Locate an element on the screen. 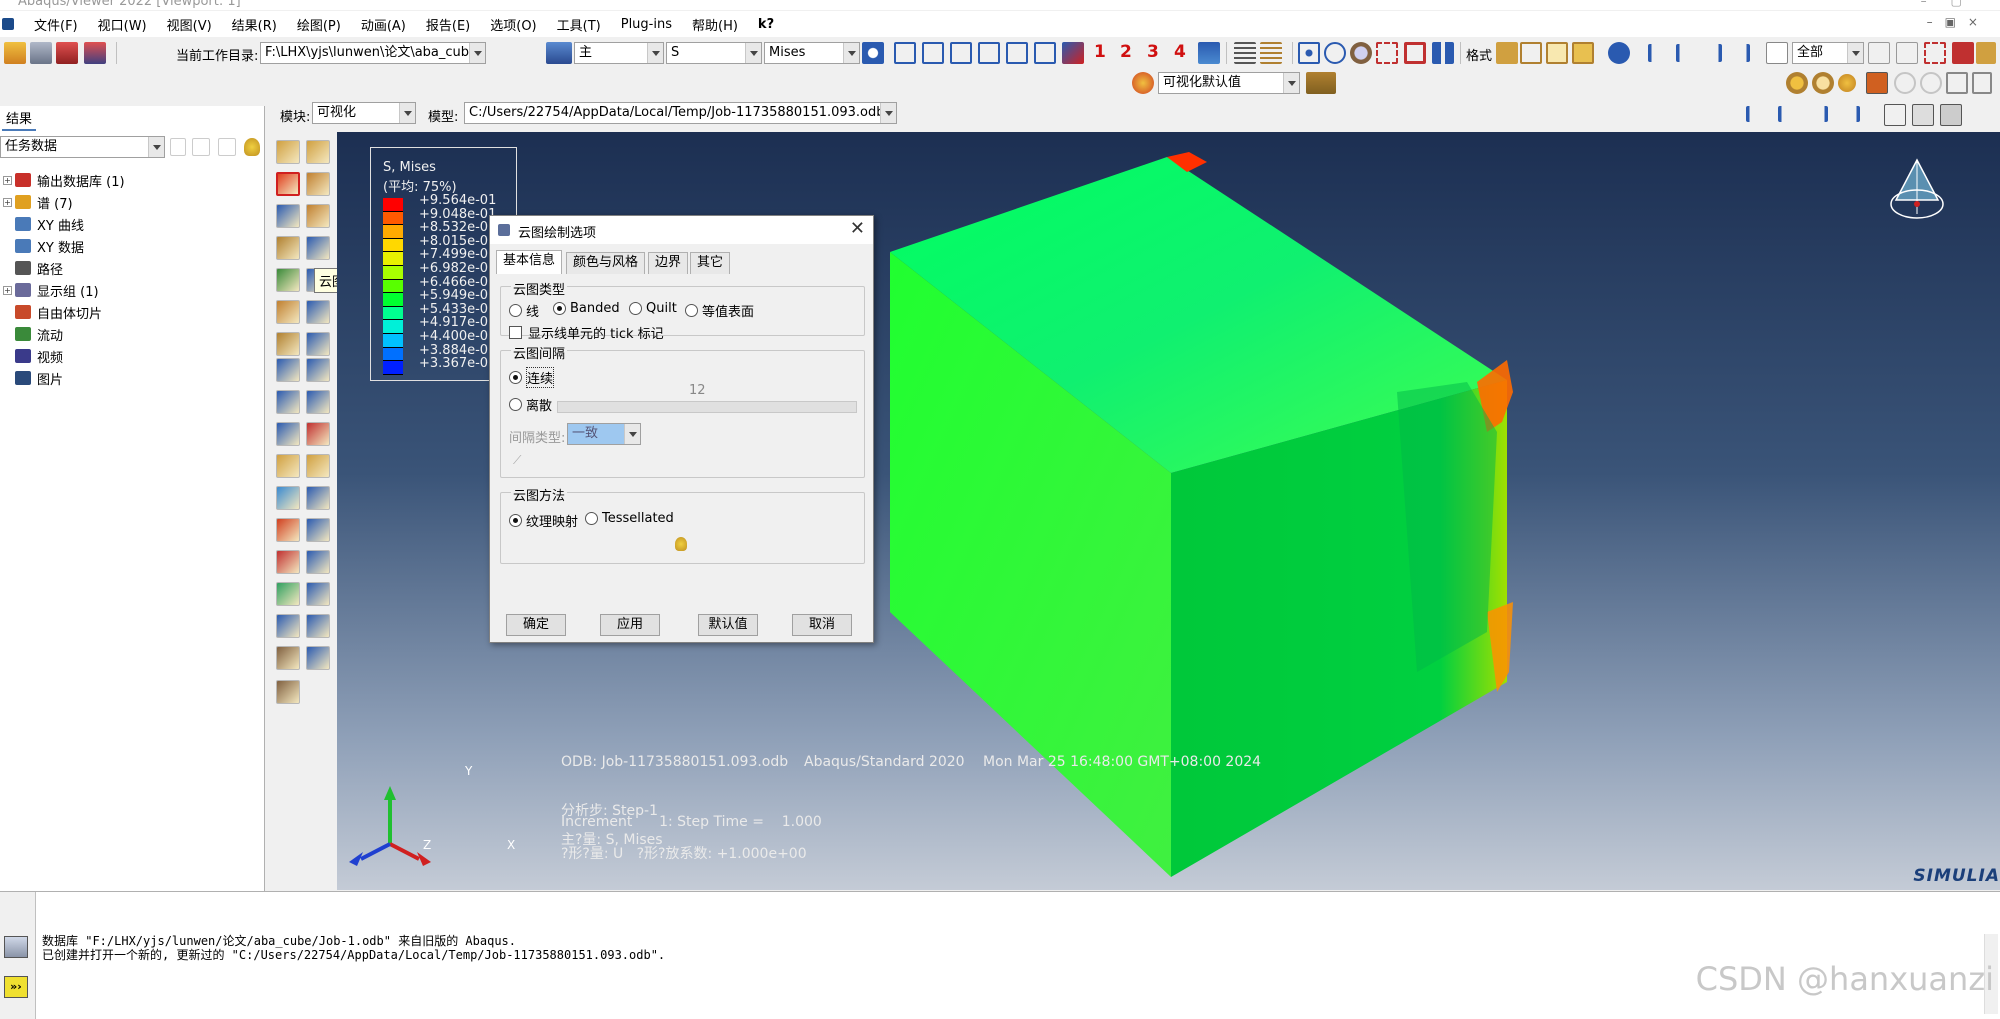 The height and width of the screenshot is (1019, 2000). next-frame-icon is located at coordinates (1713, 53).